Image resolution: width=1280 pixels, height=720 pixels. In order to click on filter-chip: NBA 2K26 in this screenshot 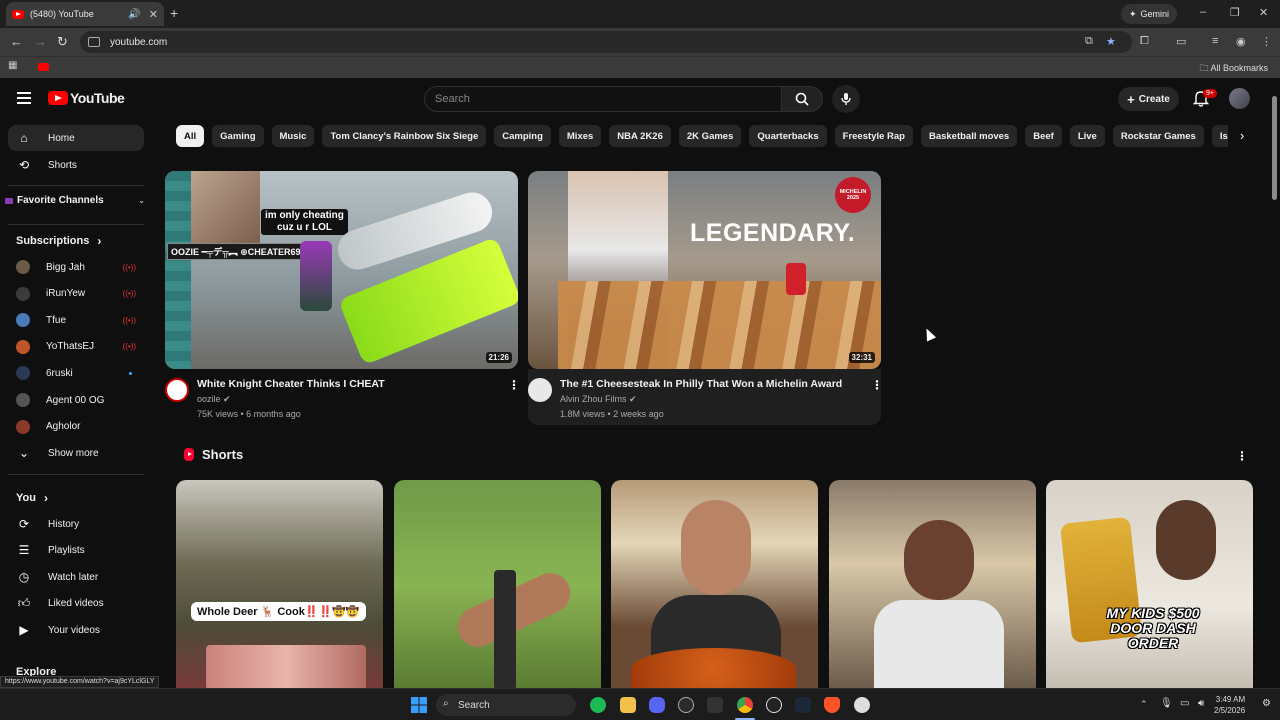, I will do `click(640, 136)`.